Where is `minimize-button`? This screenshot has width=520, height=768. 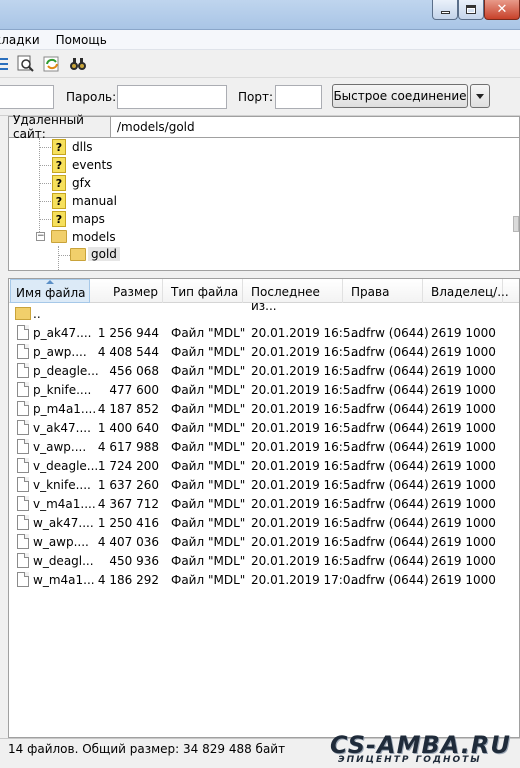 minimize-button is located at coordinates (445, 10).